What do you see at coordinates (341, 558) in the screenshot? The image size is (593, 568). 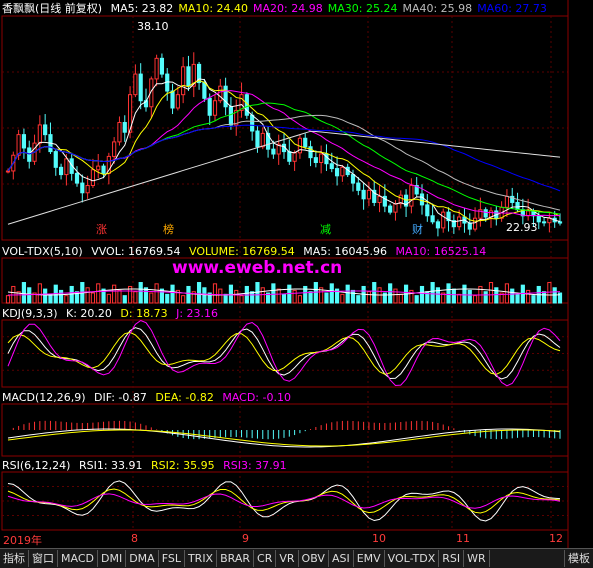 I see `tab-asi: ASI` at bounding box center [341, 558].